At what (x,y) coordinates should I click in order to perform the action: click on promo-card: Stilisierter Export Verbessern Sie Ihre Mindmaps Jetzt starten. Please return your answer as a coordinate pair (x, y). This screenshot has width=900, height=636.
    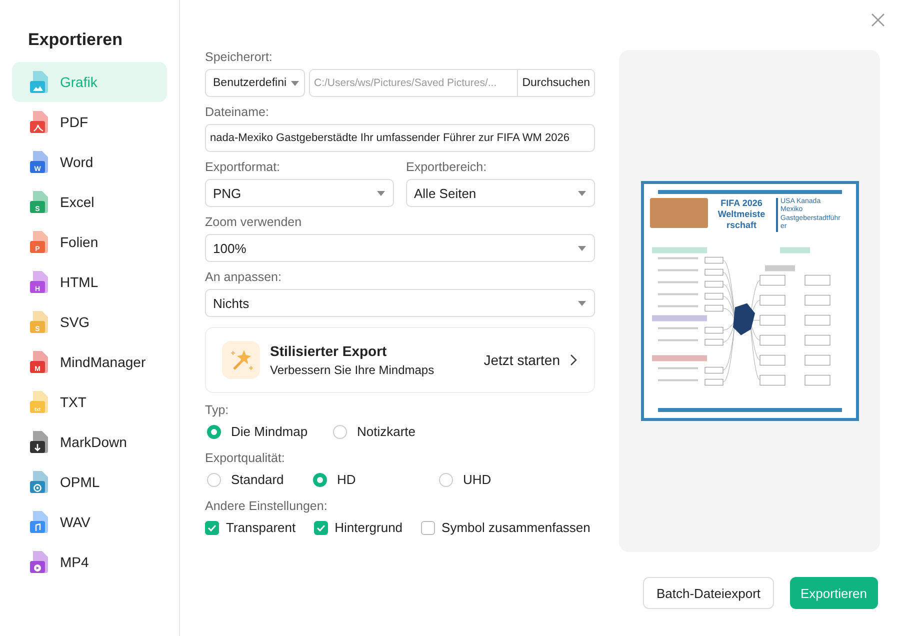
    Looking at the image, I should click on (400, 360).